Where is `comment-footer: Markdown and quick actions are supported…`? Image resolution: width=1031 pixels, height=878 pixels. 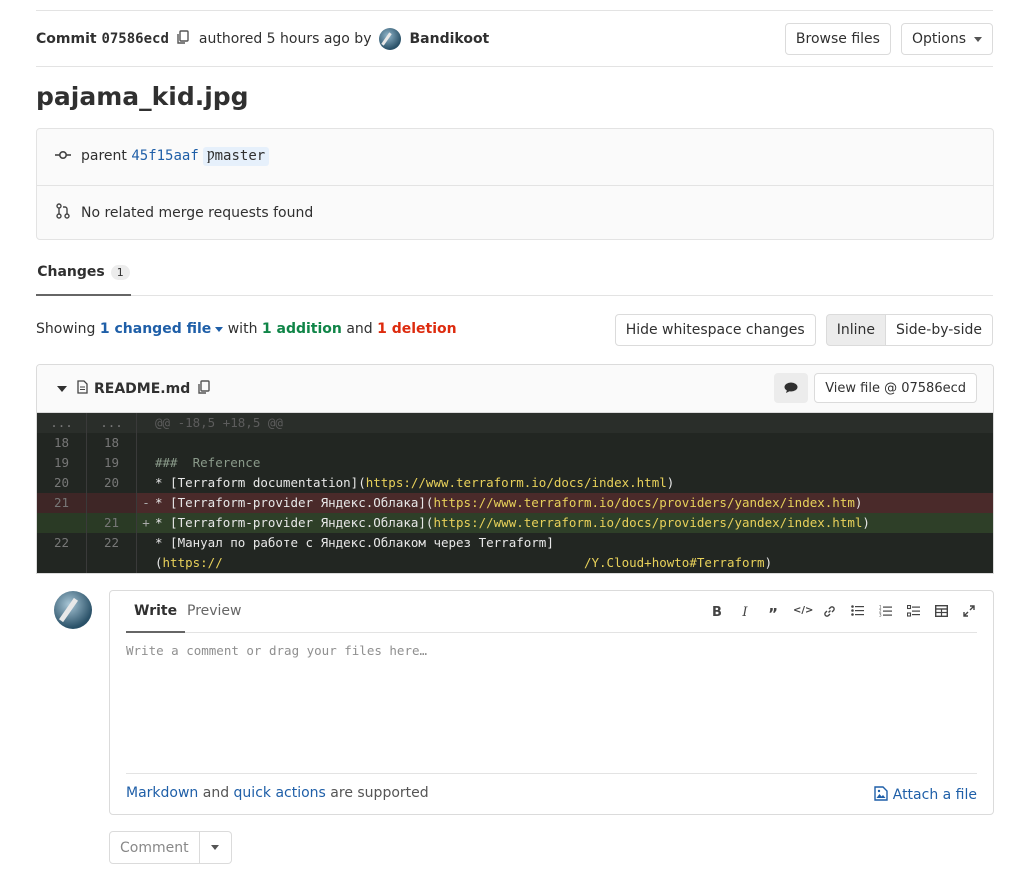 comment-footer: Markdown and quick actions are supported… is located at coordinates (551, 788).